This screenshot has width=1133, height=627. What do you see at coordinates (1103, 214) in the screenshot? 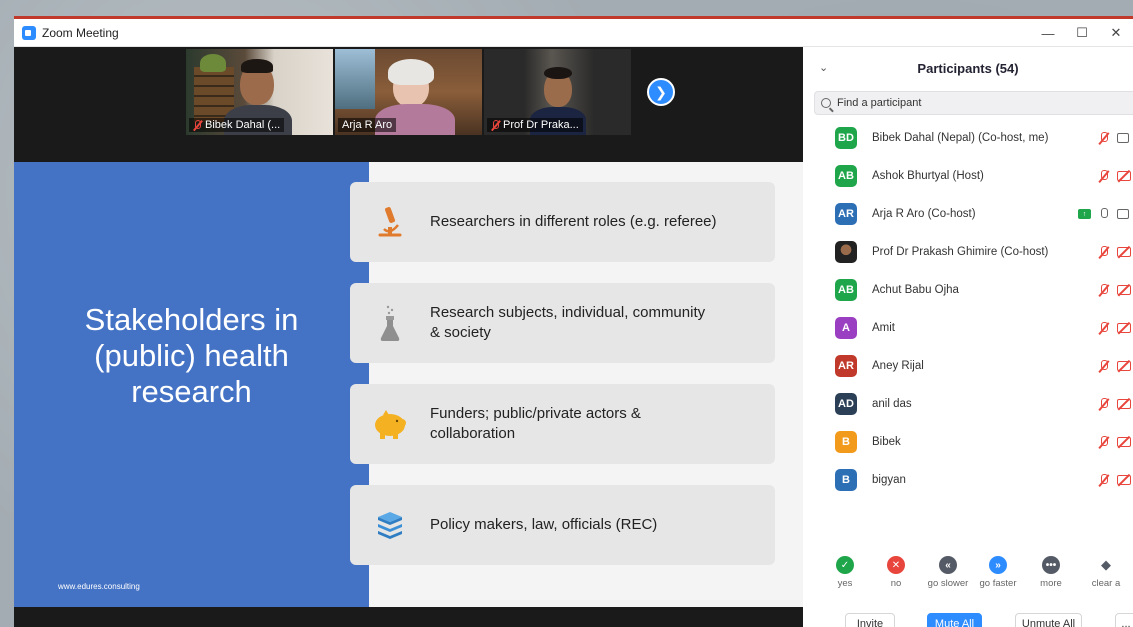
I see `mic-icon` at bounding box center [1103, 214].